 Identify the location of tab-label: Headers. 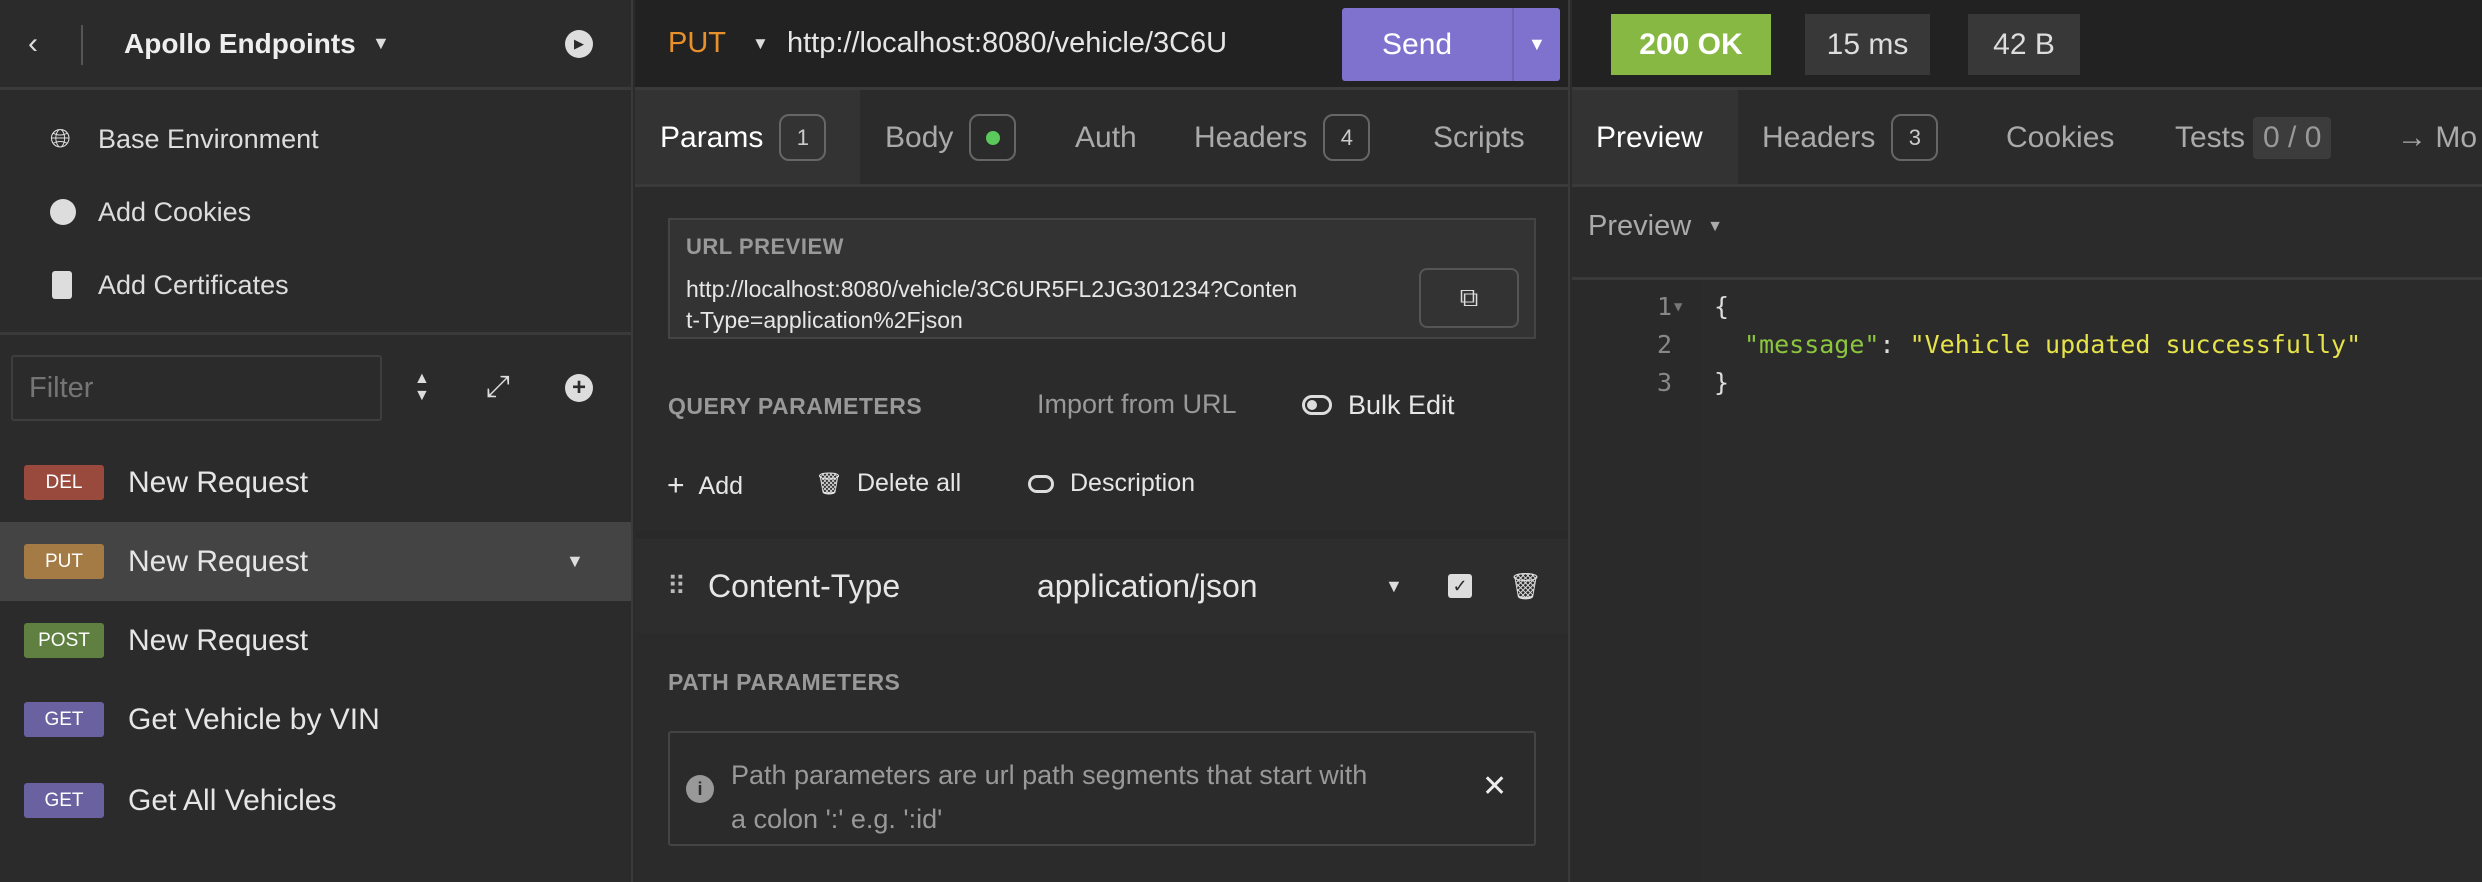
(1251, 137).